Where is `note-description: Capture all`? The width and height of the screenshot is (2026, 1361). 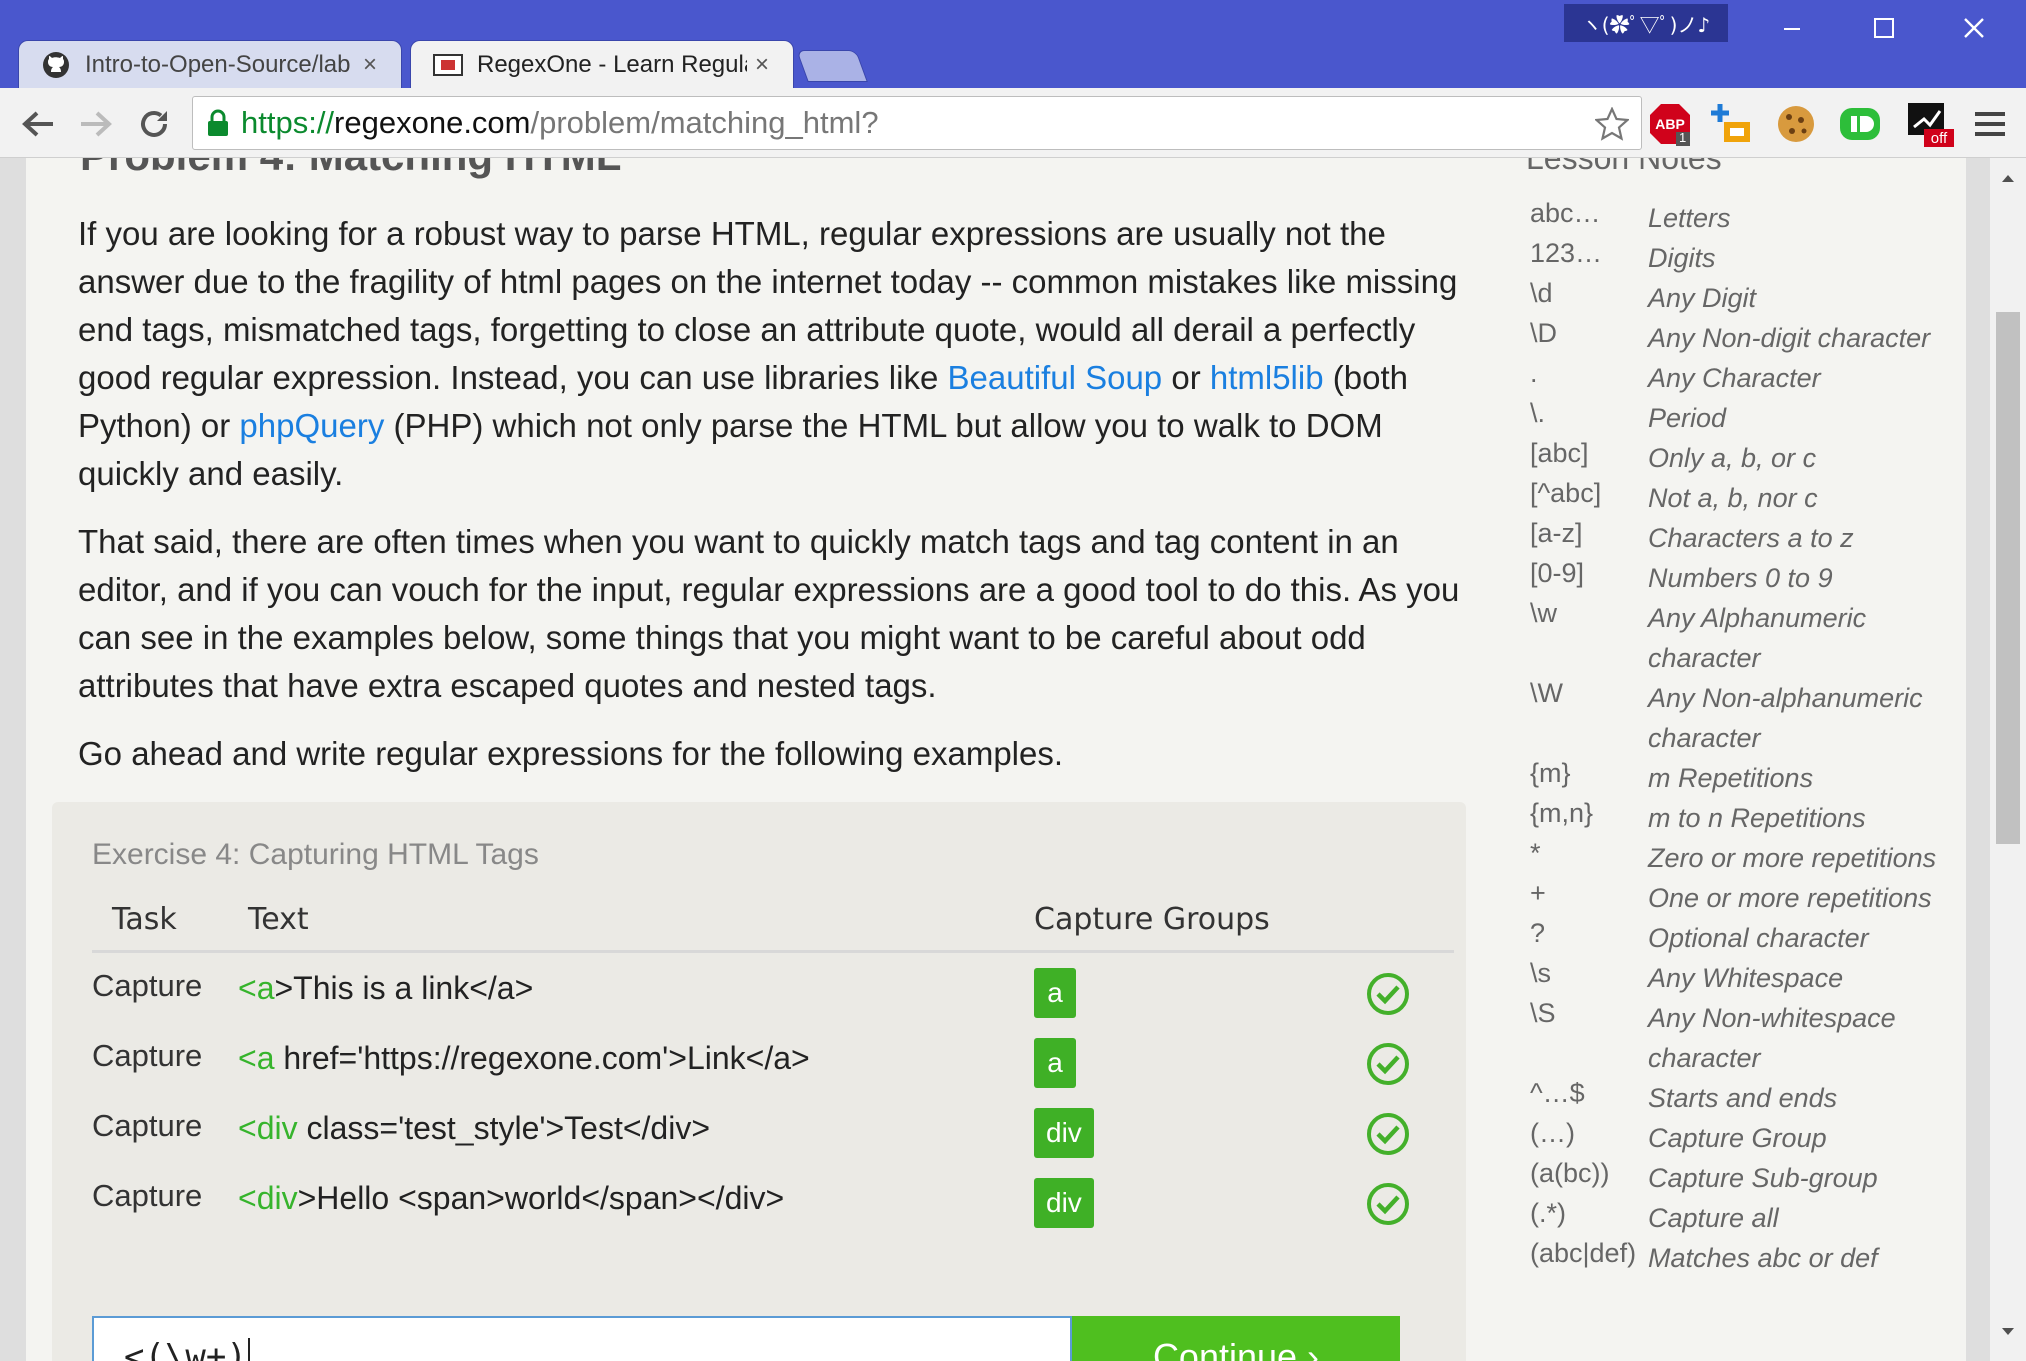 note-description: Capture all is located at coordinates (1713, 1218).